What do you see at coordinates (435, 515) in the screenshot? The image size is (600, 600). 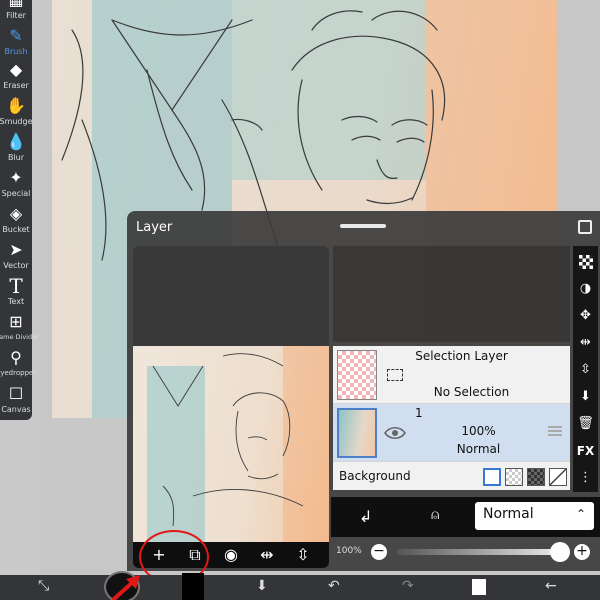 I see `lock-alpha-icon: ⍝` at bounding box center [435, 515].